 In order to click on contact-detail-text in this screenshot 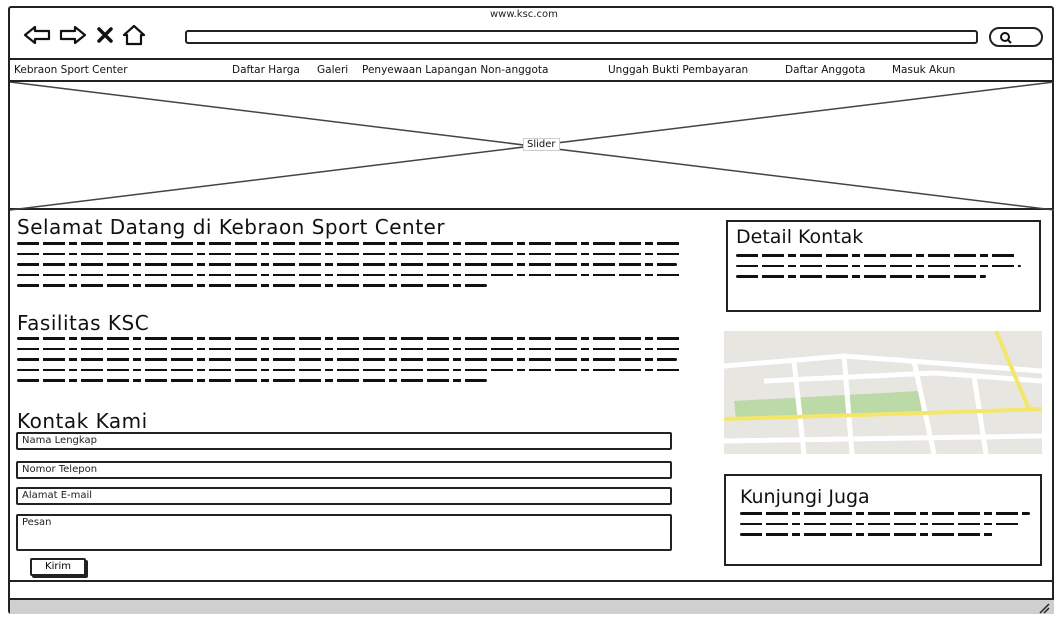, I will do `click(881, 270)`.